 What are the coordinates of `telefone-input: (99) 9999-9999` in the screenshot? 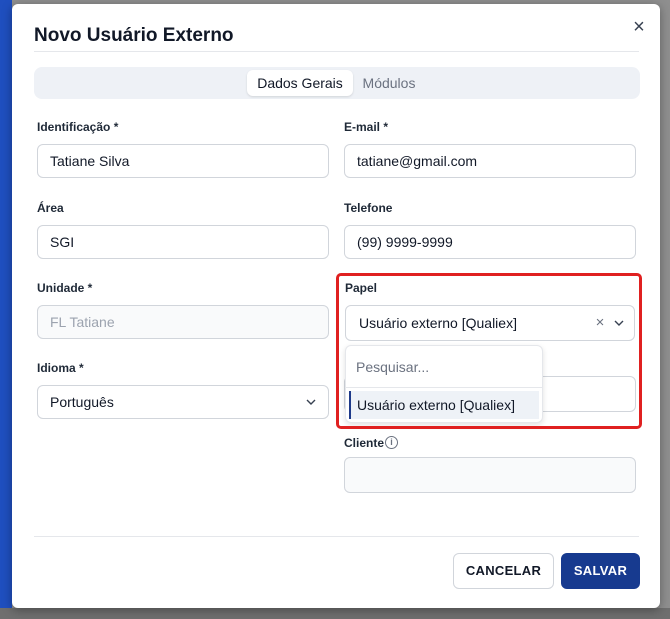 It's located at (490, 242).